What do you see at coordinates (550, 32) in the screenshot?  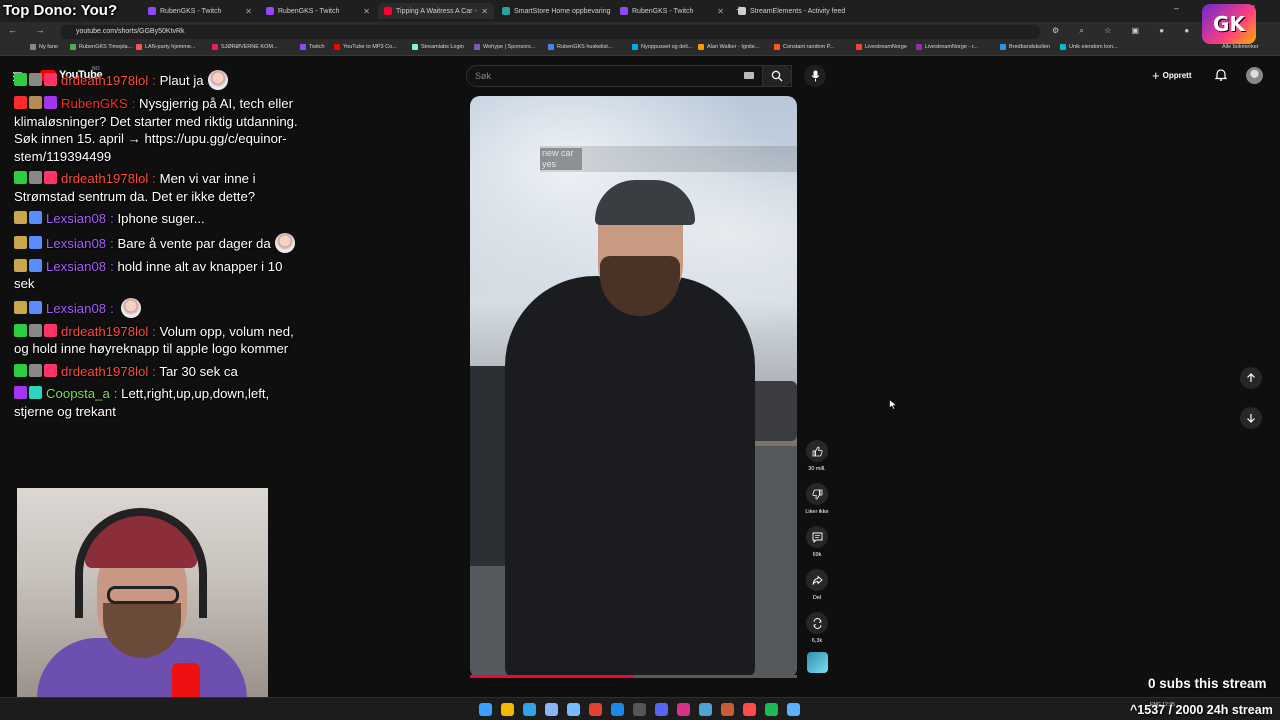 I see `address-bar: youtube.com/shorts/GGBy50KtvRk` at bounding box center [550, 32].